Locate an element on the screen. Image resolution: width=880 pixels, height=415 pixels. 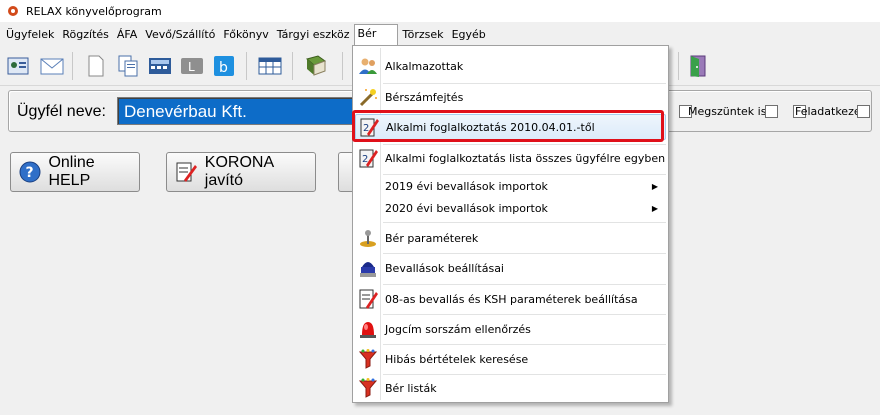
menu-item-alkalmi-foglalkoztatas: 2 Alkalmi foglalkoztatás 2010.04.01.-től is located at coordinates (510, 127).